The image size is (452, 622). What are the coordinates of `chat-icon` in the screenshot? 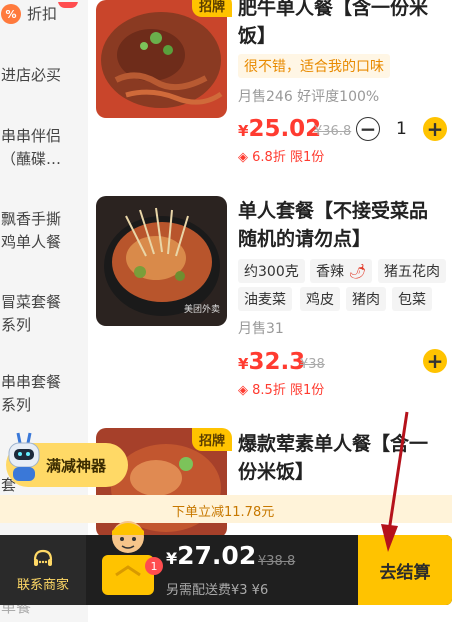 It's located at (43, 557).